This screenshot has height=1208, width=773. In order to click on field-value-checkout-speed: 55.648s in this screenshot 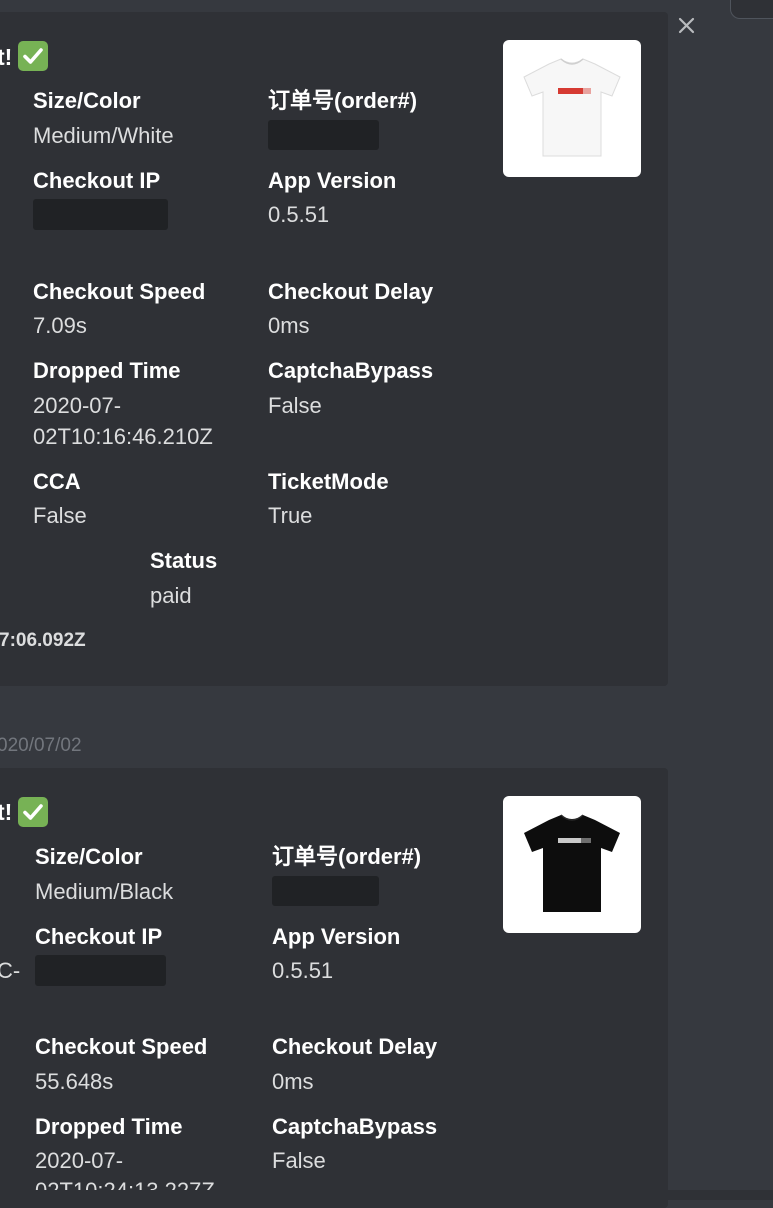, I will do `click(74, 1081)`.